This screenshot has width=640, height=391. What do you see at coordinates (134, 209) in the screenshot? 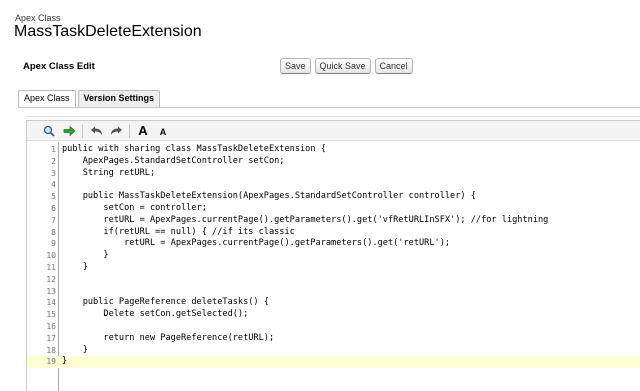
I see `code-line-text: setCon = controller;` at bounding box center [134, 209].